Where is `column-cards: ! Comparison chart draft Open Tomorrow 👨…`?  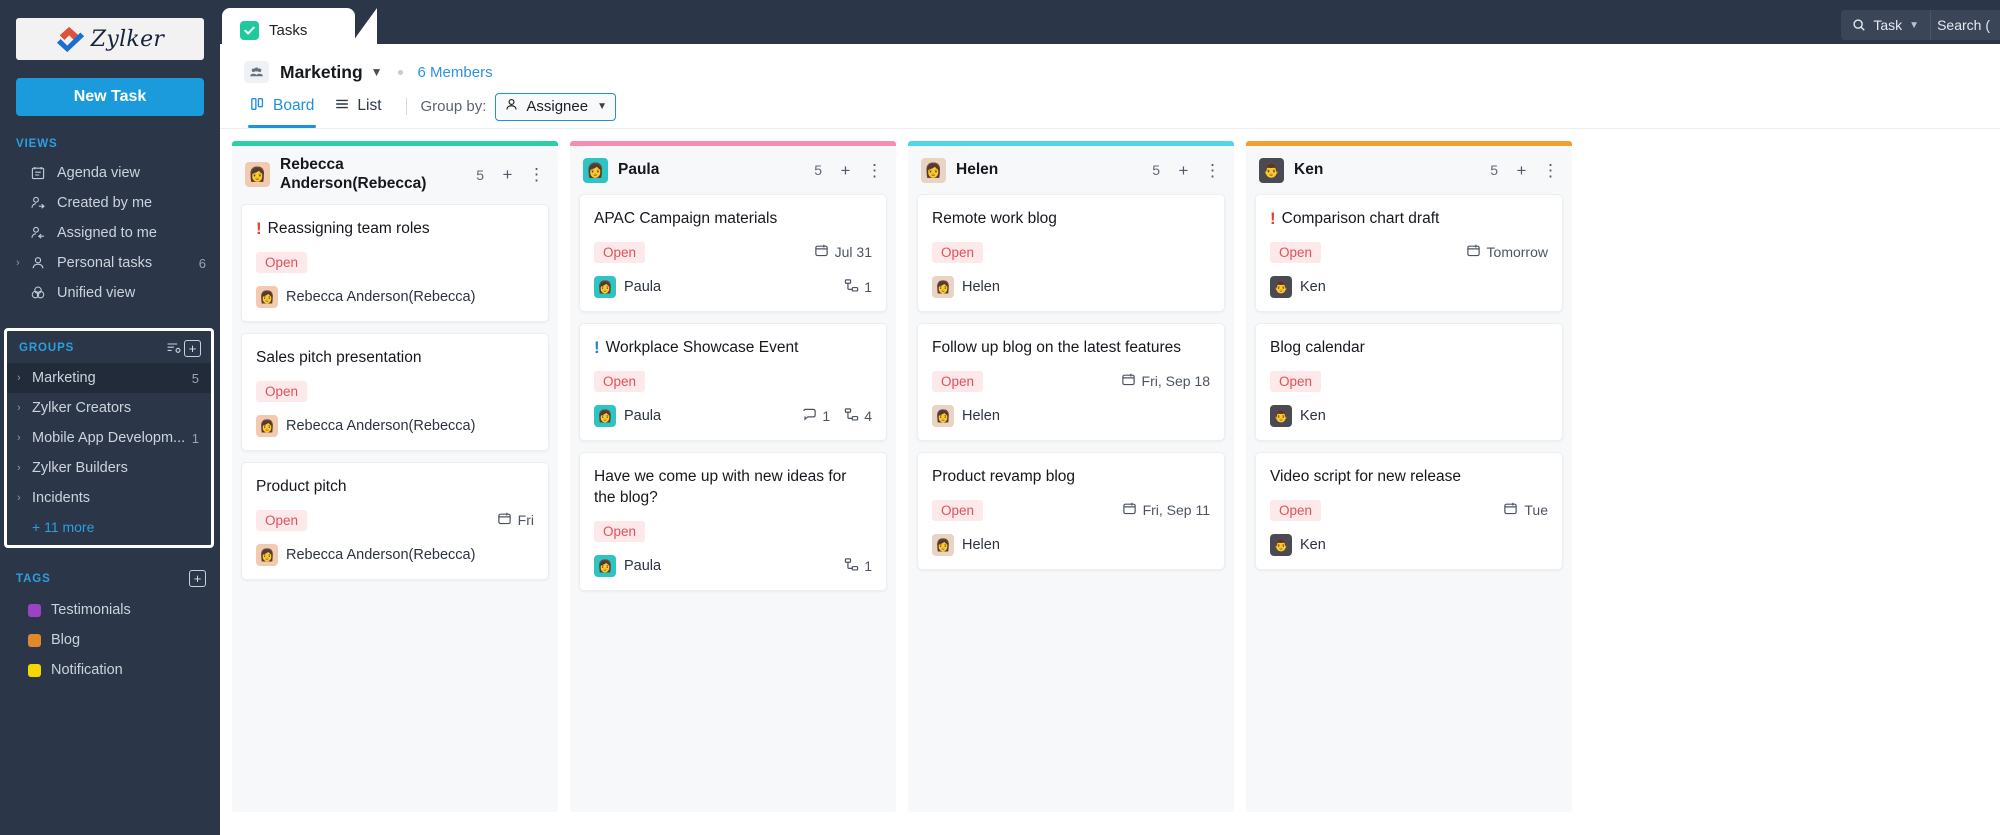 column-cards: ! Comparison chart draft Open Tomorrow 👨… is located at coordinates (1409, 503).